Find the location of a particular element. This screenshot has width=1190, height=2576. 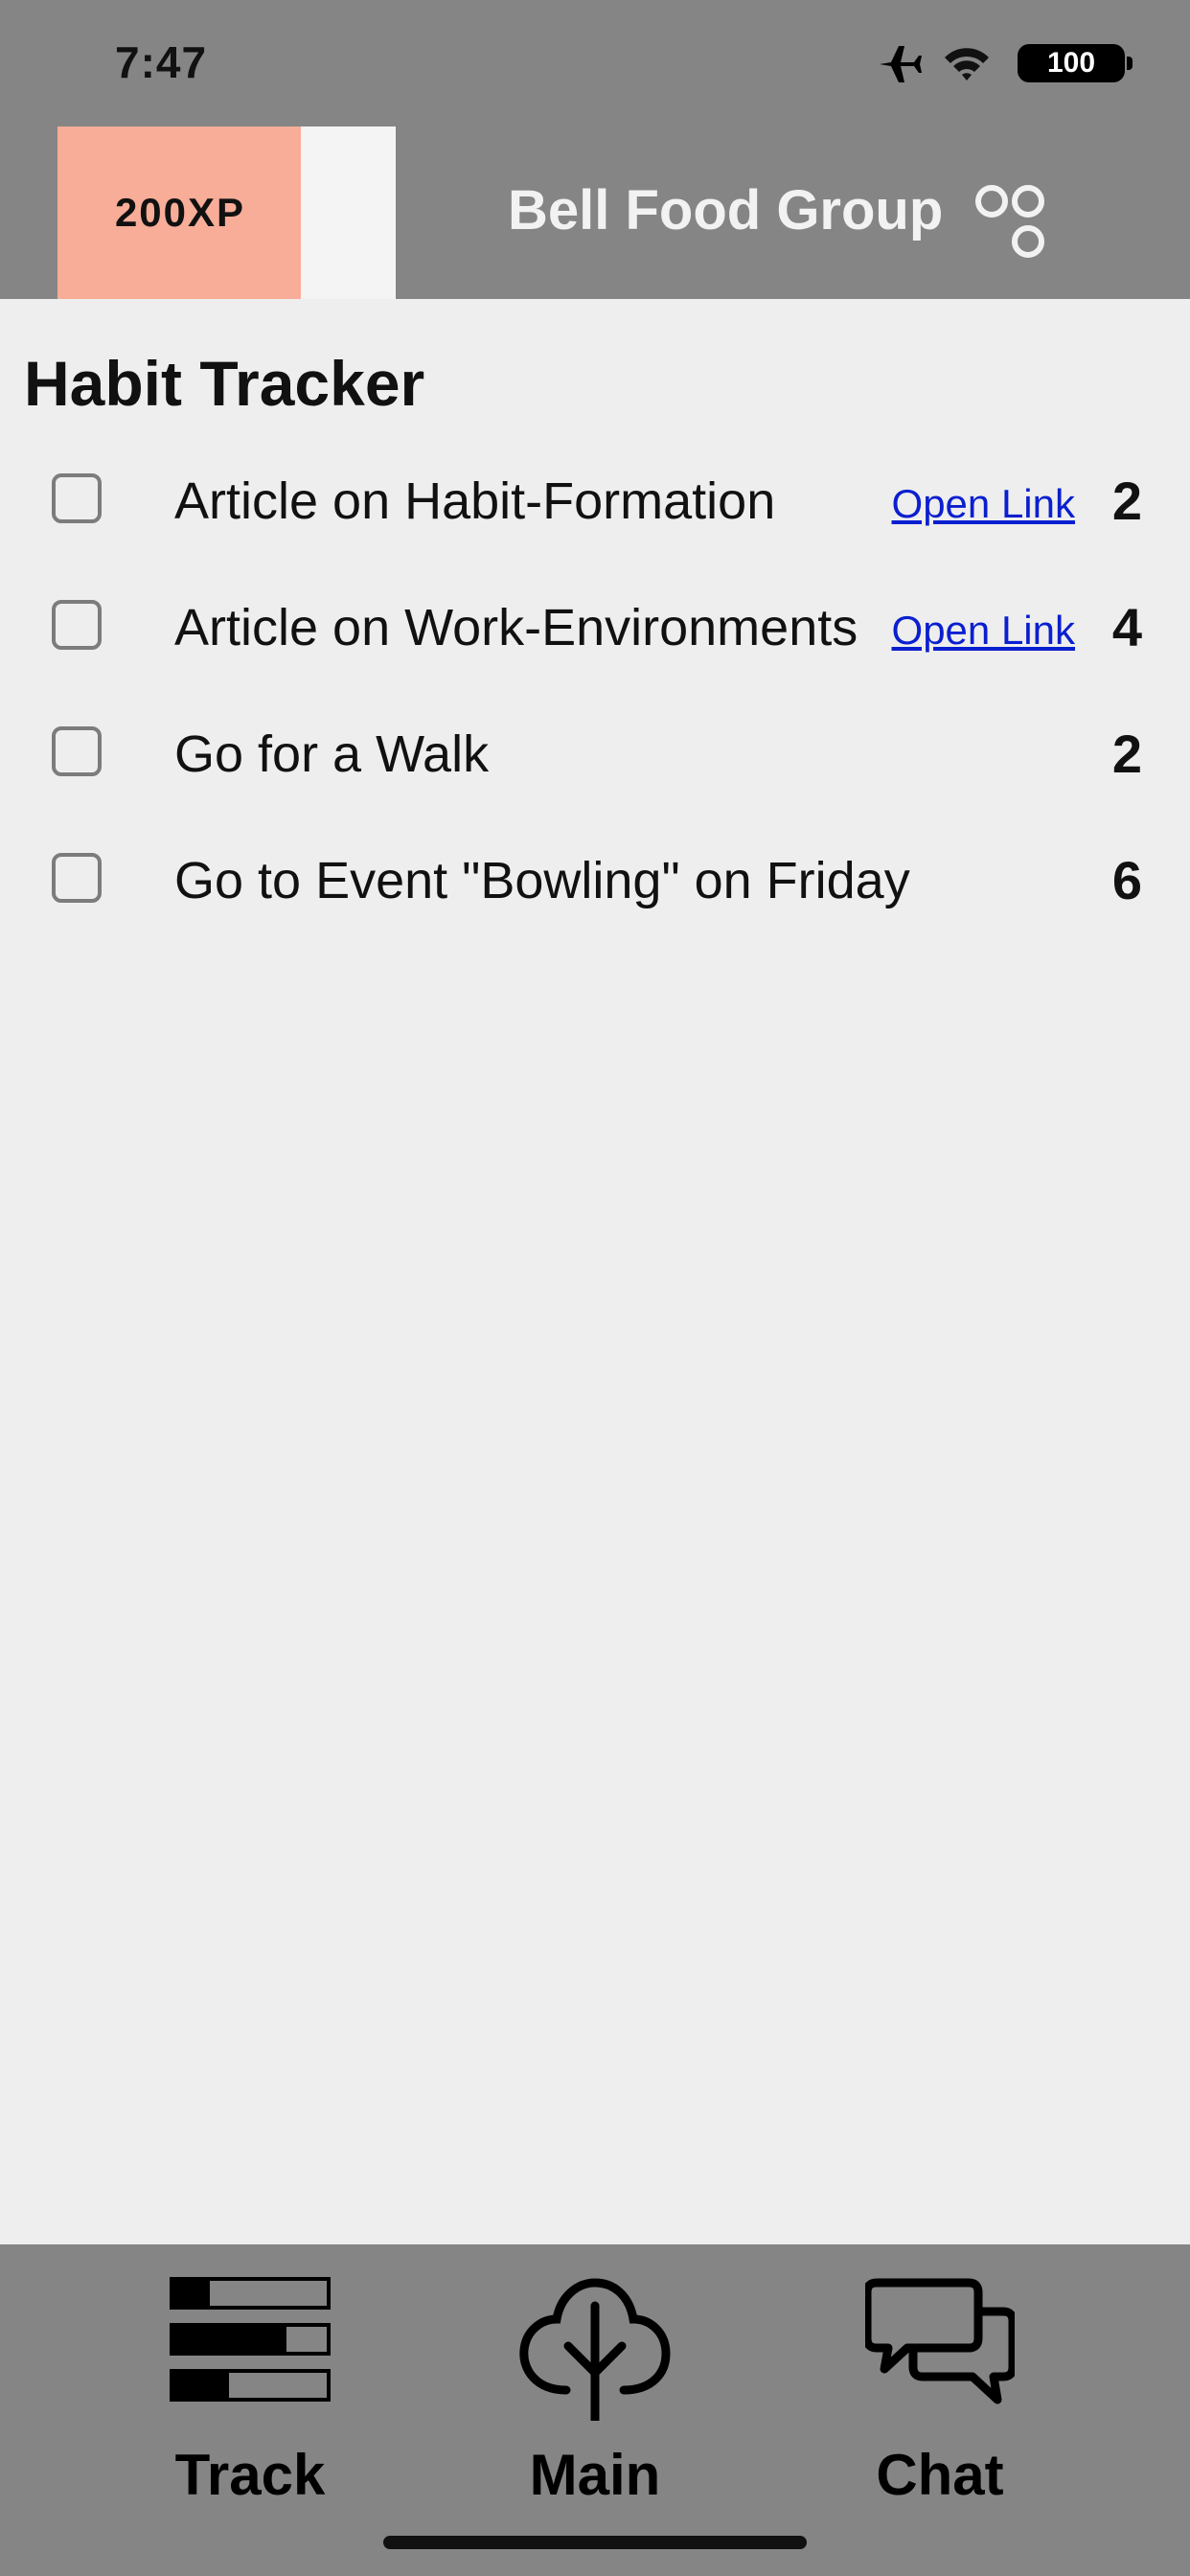

habit-label: Go to Event "Bowling" on Friday is located at coordinates (542, 880).